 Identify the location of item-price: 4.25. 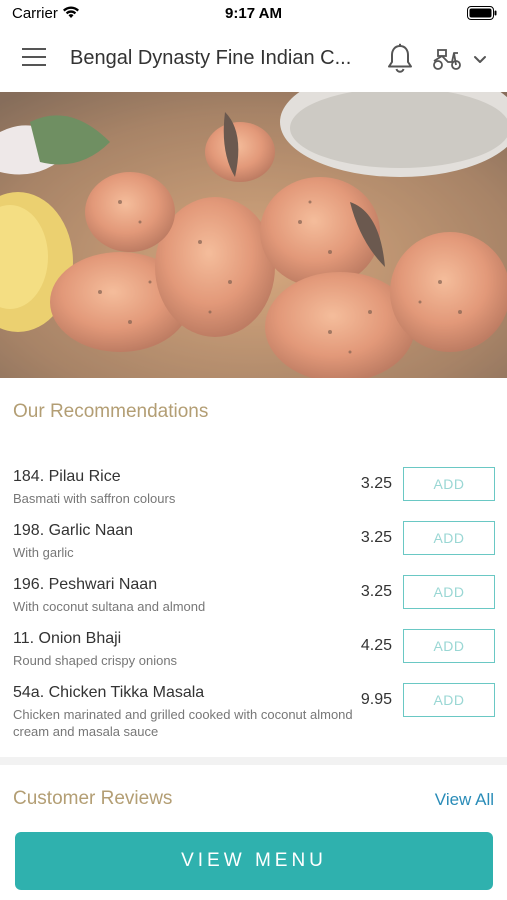
(376, 645).